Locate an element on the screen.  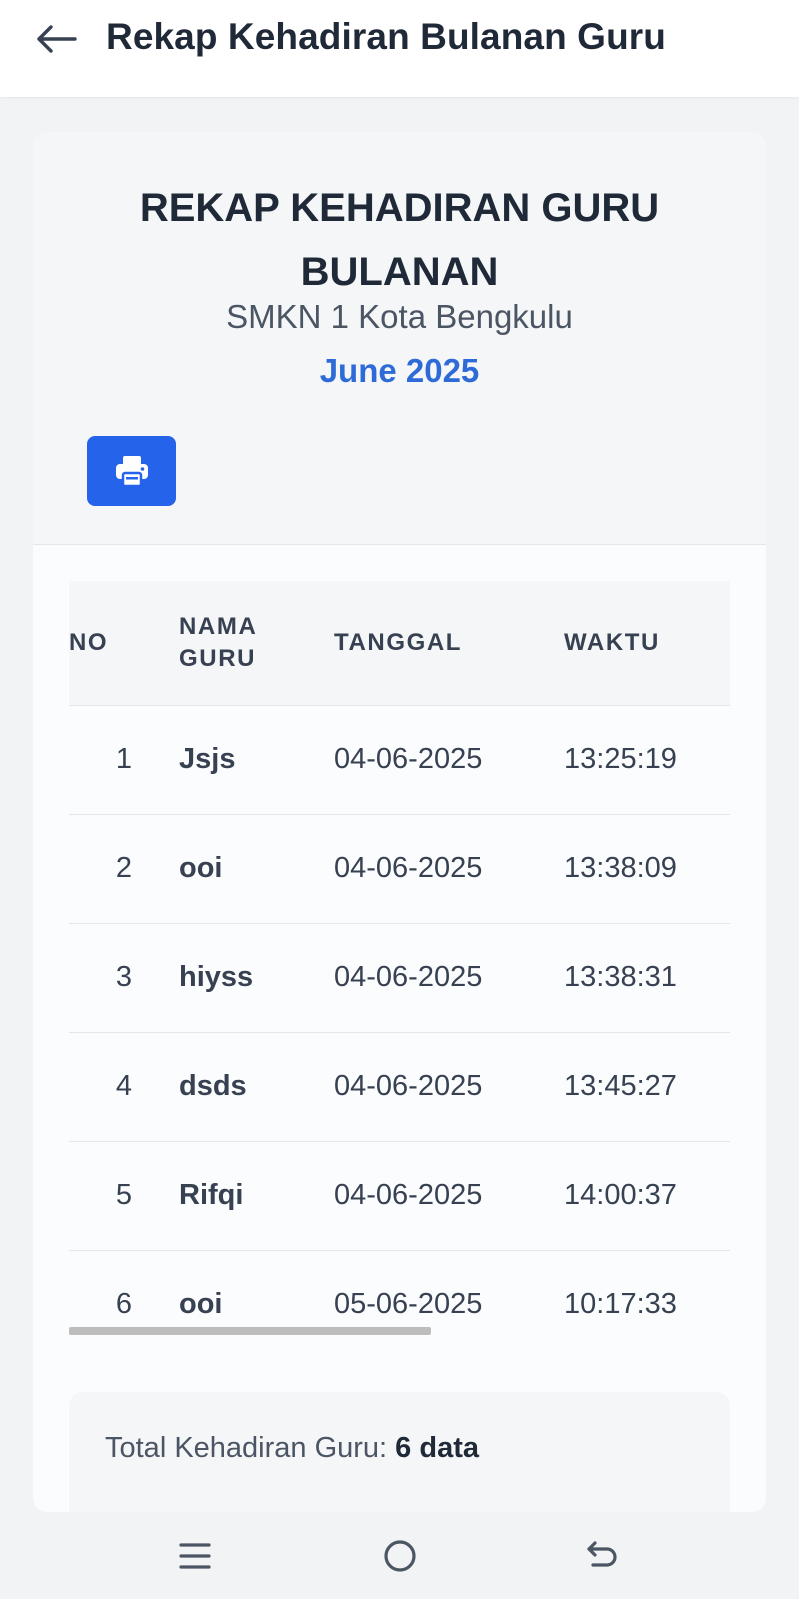
cell-date: 05-06-2025 is located at coordinates (449, 1300).